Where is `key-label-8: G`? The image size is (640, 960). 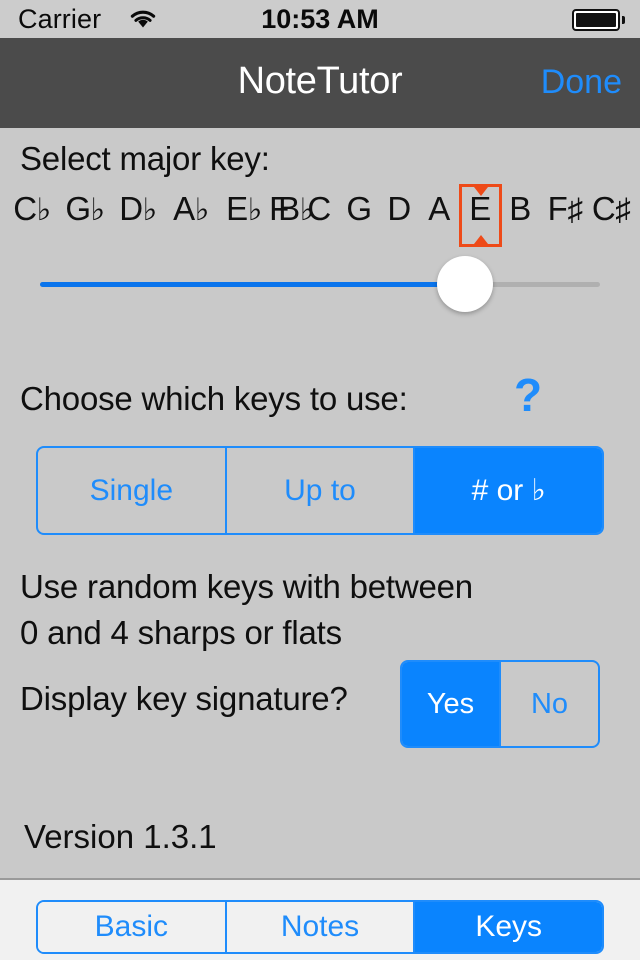
key-label-8: G is located at coordinates (359, 209).